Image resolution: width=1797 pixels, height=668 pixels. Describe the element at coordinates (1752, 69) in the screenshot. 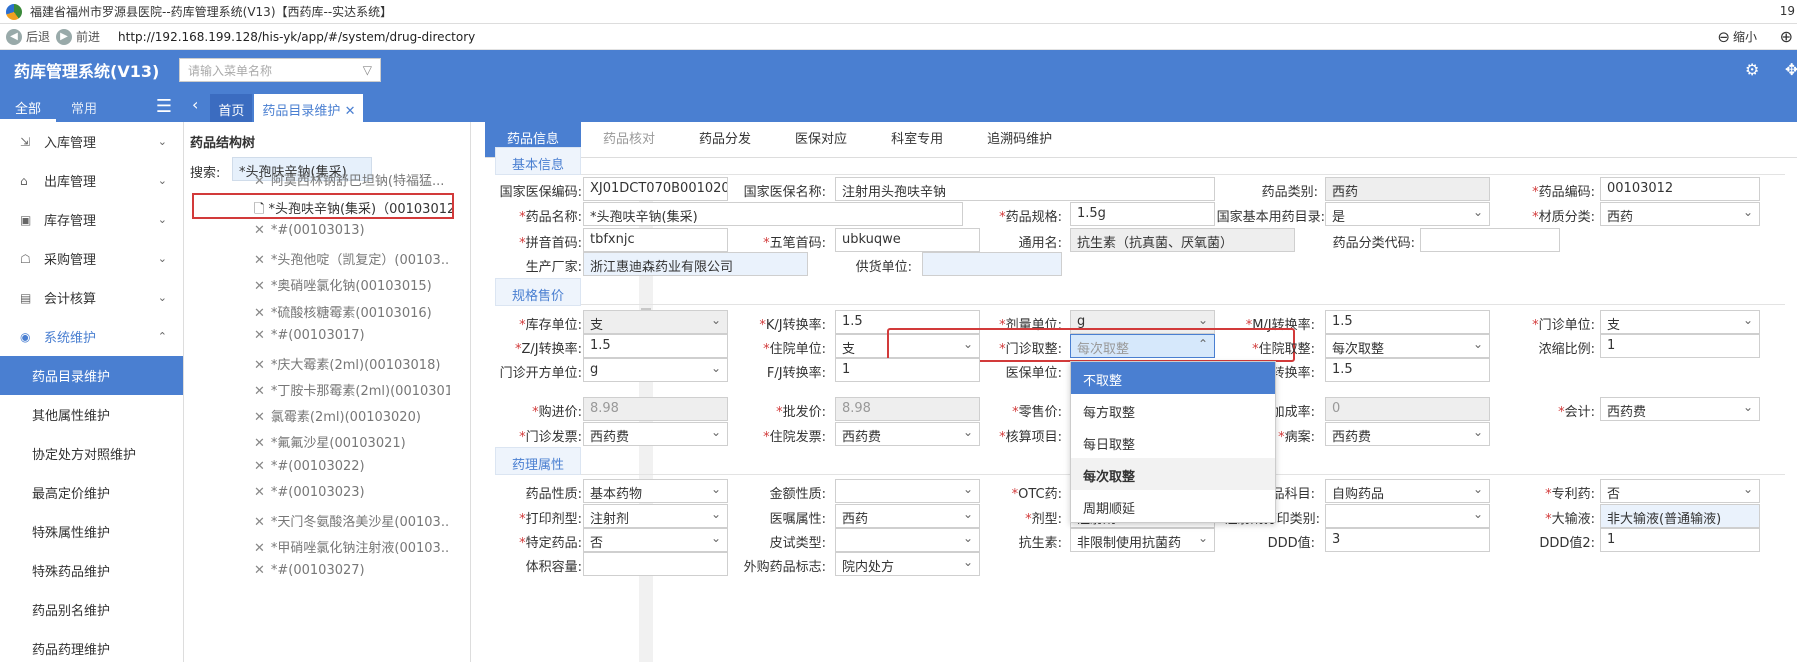

I see `settings-icon: ⚙` at that location.